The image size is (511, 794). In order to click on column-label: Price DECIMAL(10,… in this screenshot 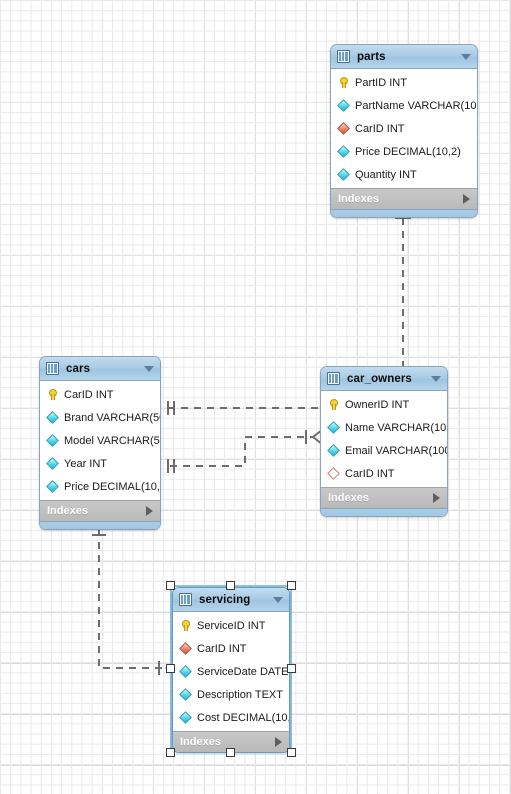, I will do `click(112, 486)`.